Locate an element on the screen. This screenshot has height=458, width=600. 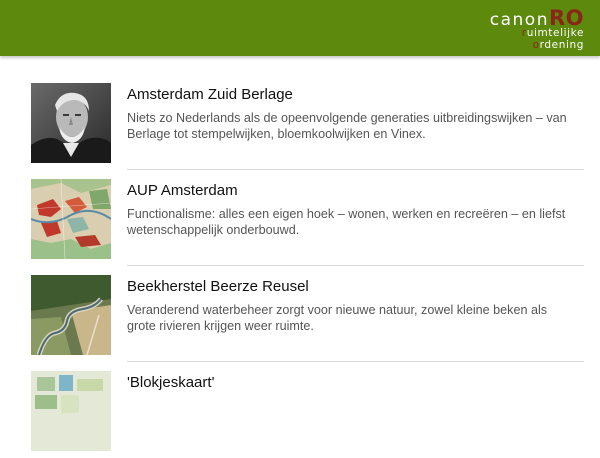
thumbnail-map is located at coordinates (71, 411).